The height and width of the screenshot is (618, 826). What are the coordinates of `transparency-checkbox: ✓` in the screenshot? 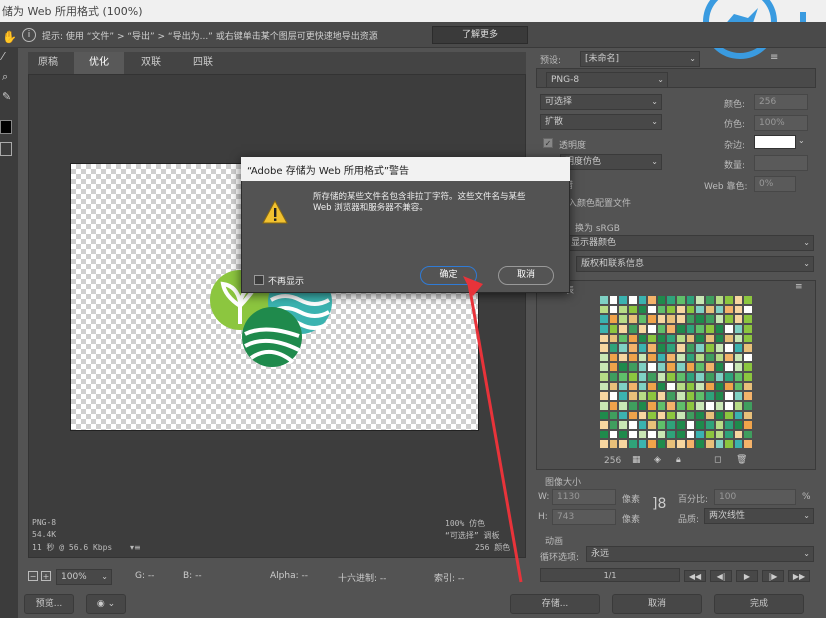 It's located at (548, 143).